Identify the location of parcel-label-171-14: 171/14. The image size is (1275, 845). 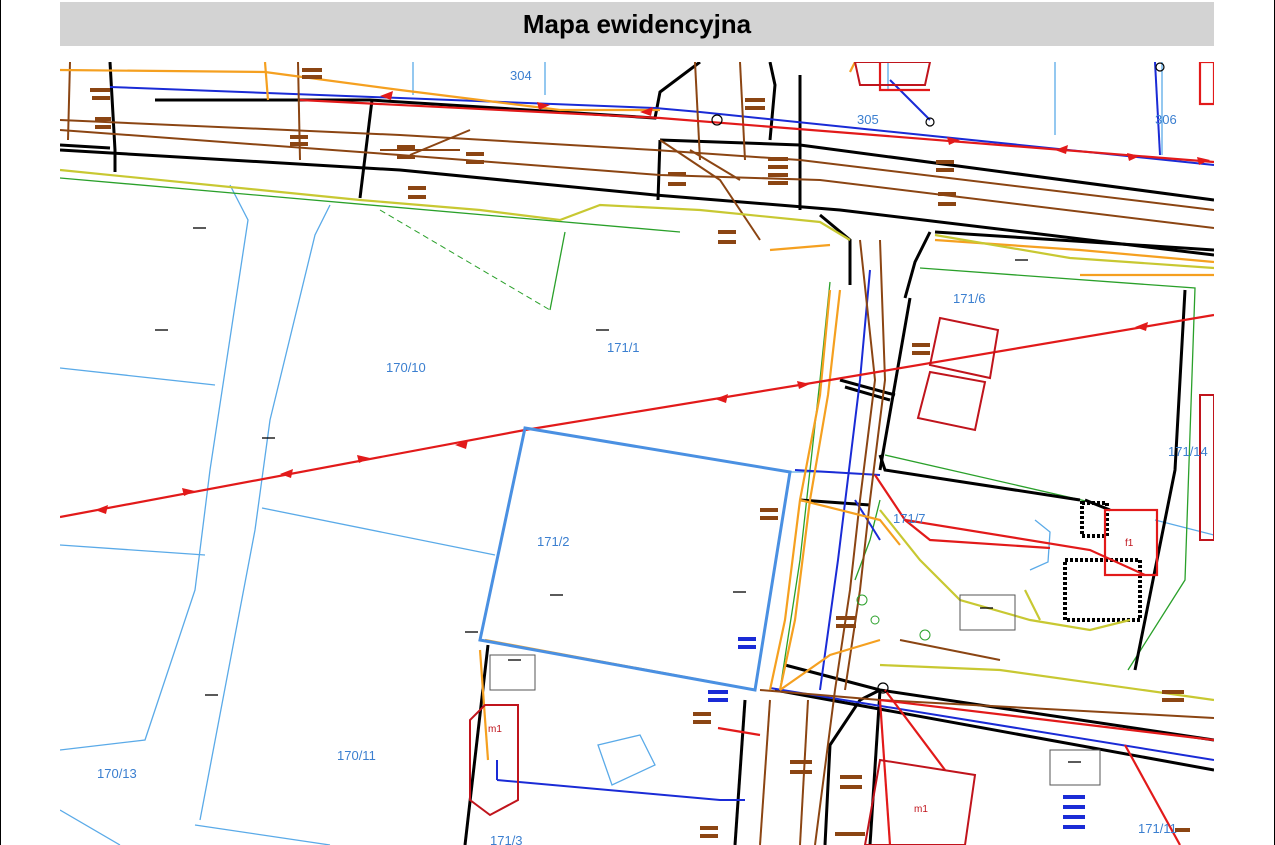
(1188, 451).